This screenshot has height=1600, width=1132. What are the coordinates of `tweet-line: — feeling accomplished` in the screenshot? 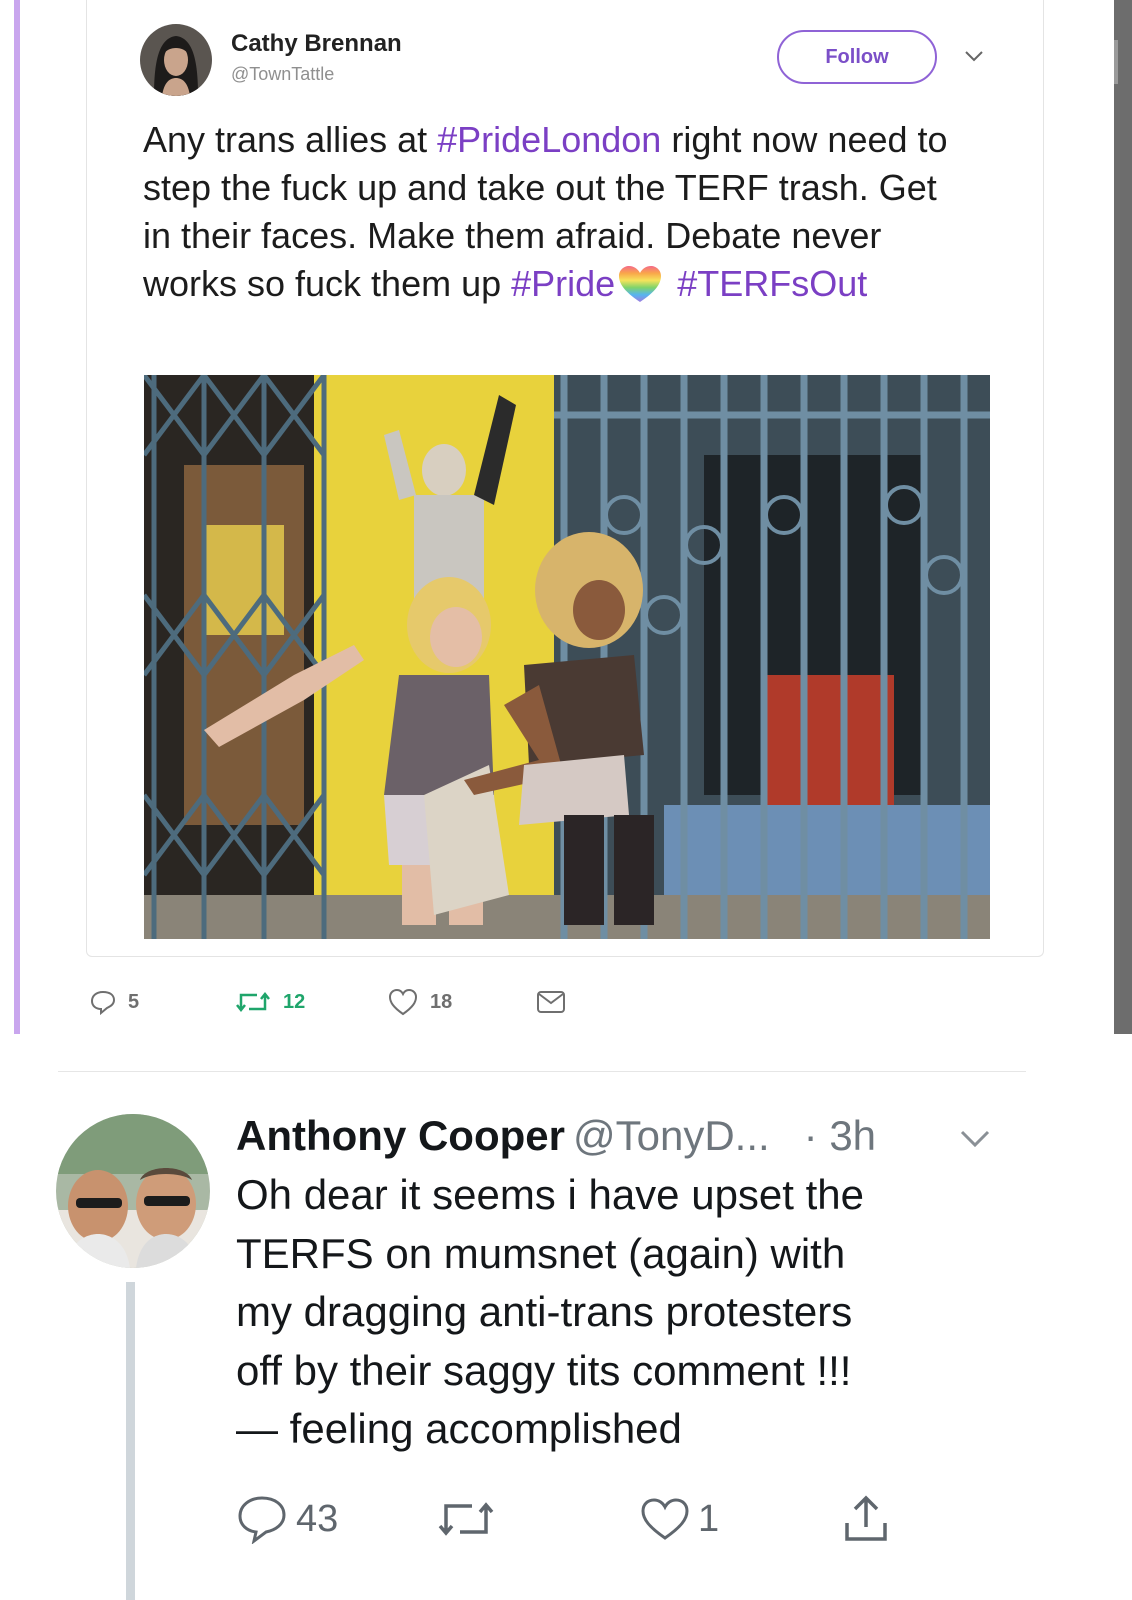 It's located at (459, 1428).